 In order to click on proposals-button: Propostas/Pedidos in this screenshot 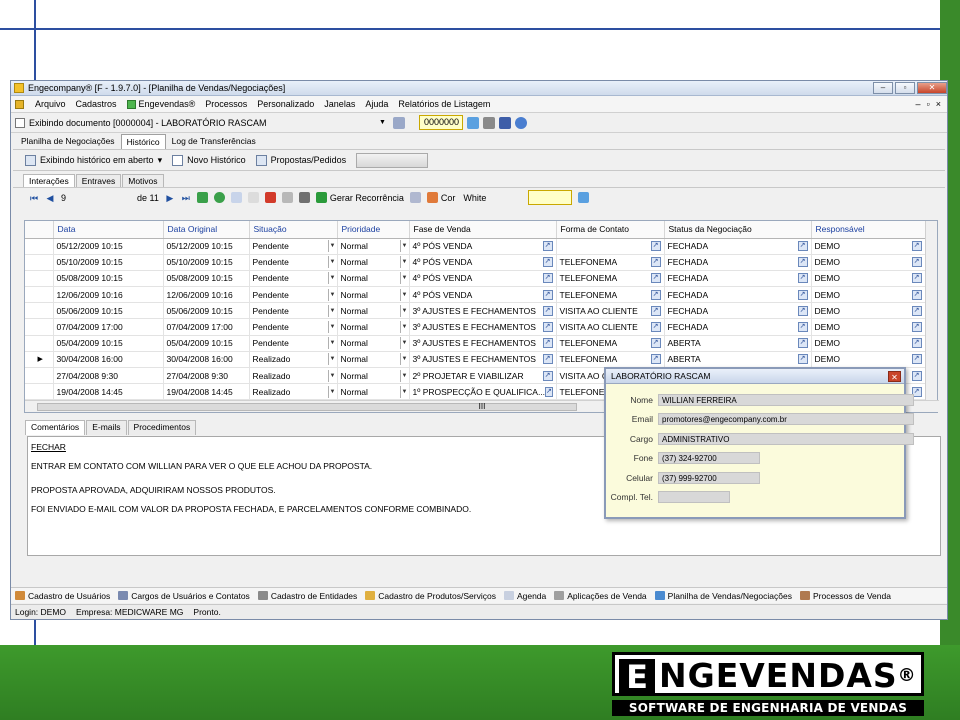, I will do `click(300, 160)`.